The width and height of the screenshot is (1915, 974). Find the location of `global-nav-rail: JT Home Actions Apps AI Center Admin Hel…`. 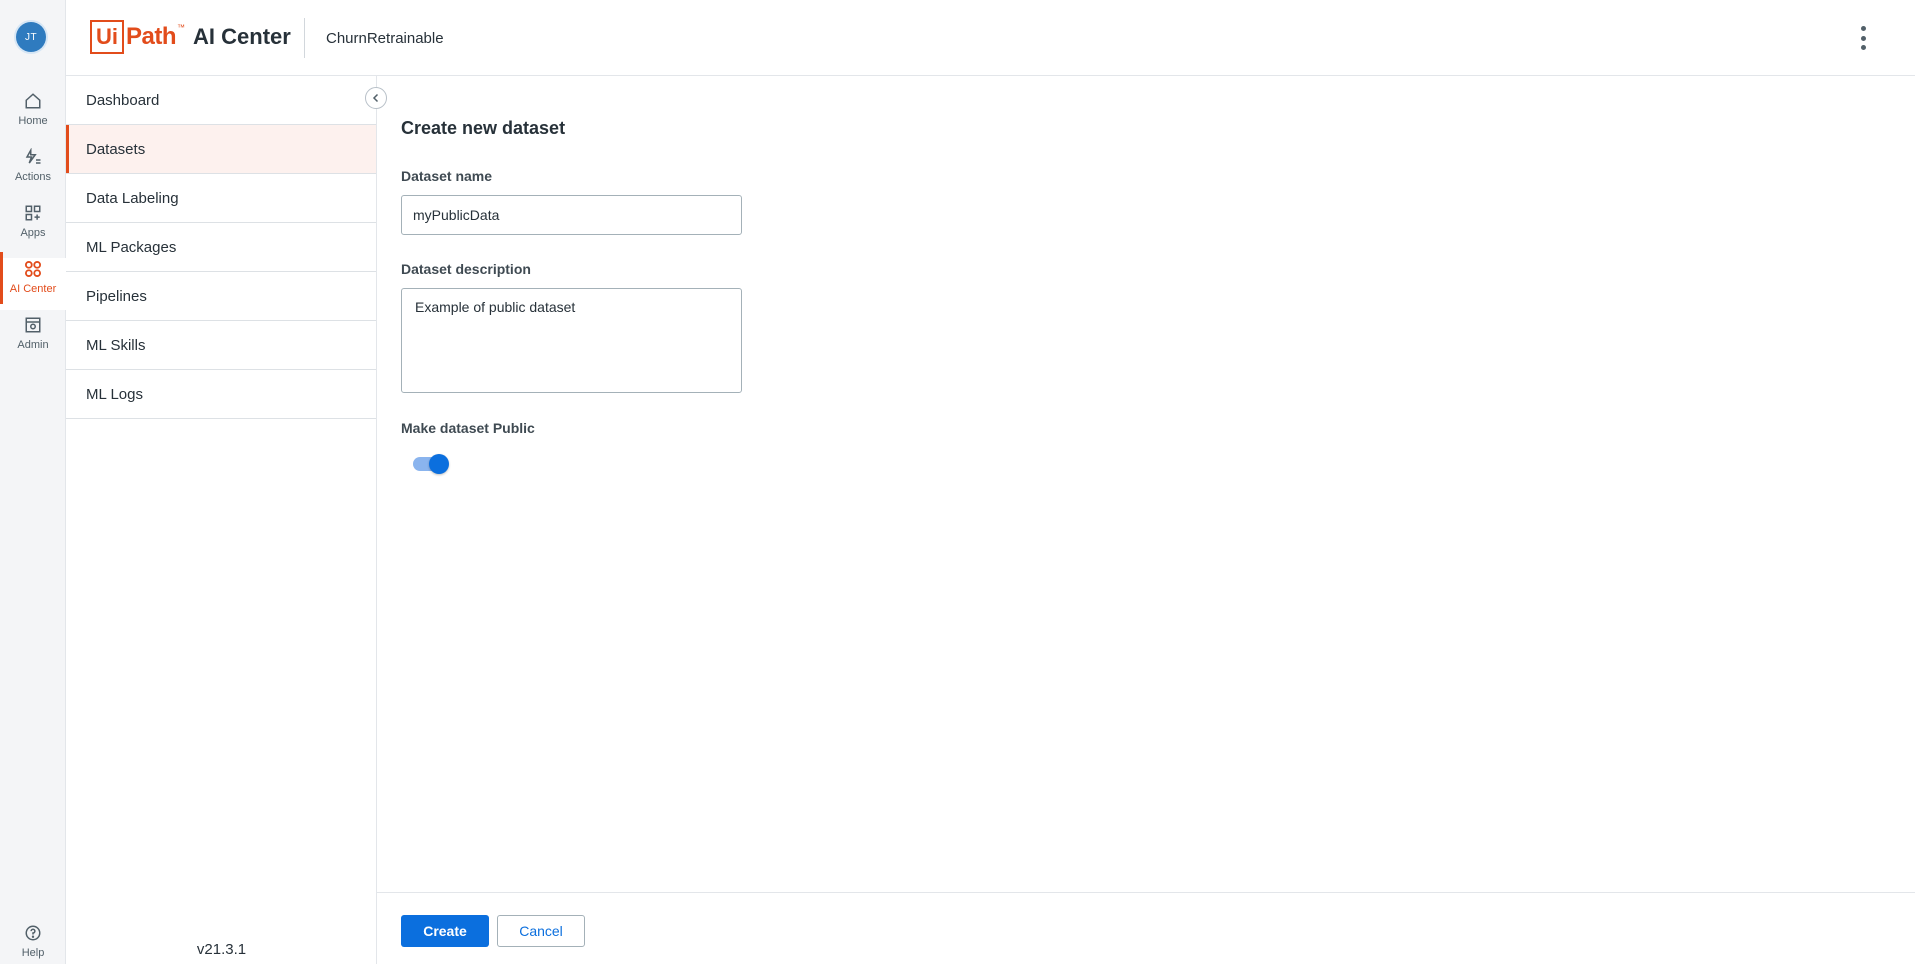

global-nav-rail: JT Home Actions Apps AI Center Admin Hel… is located at coordinates (33, 482).